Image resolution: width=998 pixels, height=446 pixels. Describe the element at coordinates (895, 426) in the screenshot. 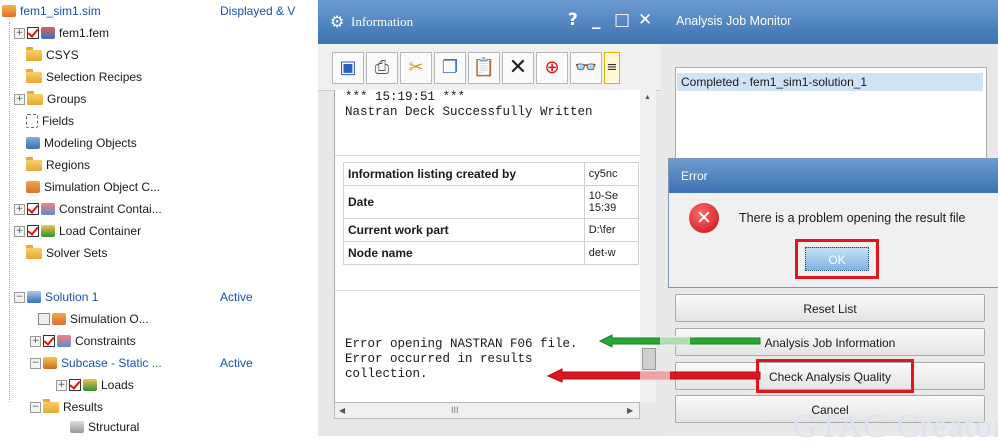

I see `watermark-text: GTAC Creator` at that location.